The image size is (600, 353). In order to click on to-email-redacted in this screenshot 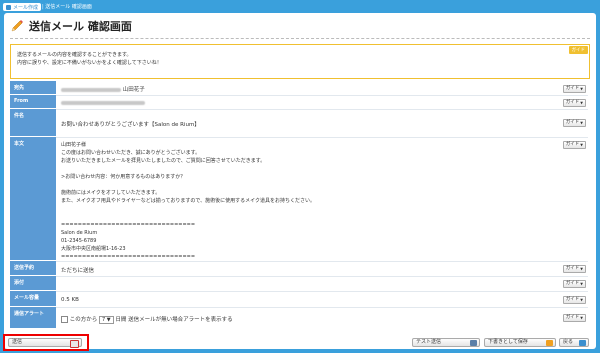, I will do `click(91, 89)`.